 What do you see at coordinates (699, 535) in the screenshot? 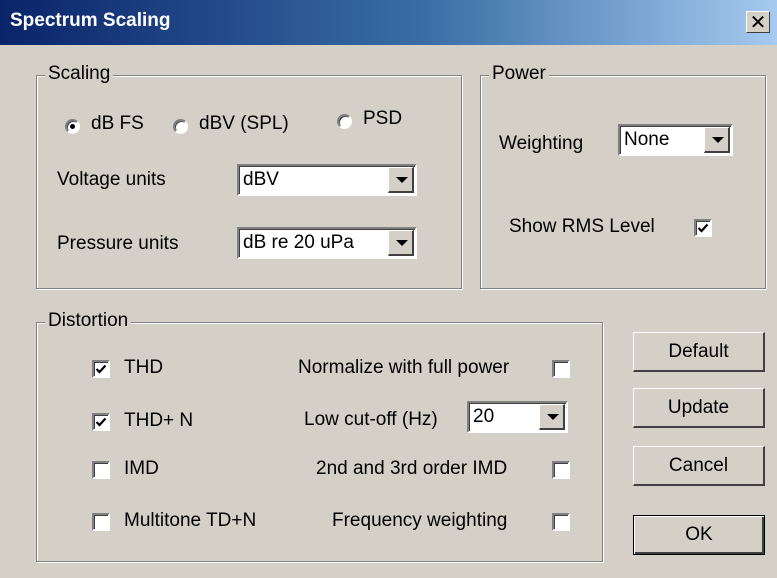
I see `ok-button: OK` at bounding box center [699, 535].